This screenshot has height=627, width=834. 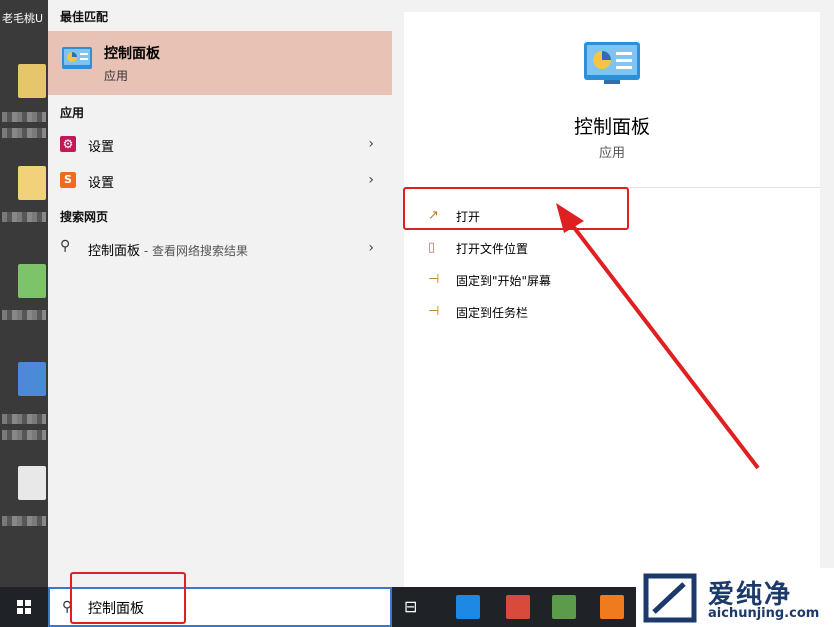 What do you see at coordinates (84, 17) in the screenshot?
I see `best-match-heading: 最佳匹配` at bounding box center [84, 17].